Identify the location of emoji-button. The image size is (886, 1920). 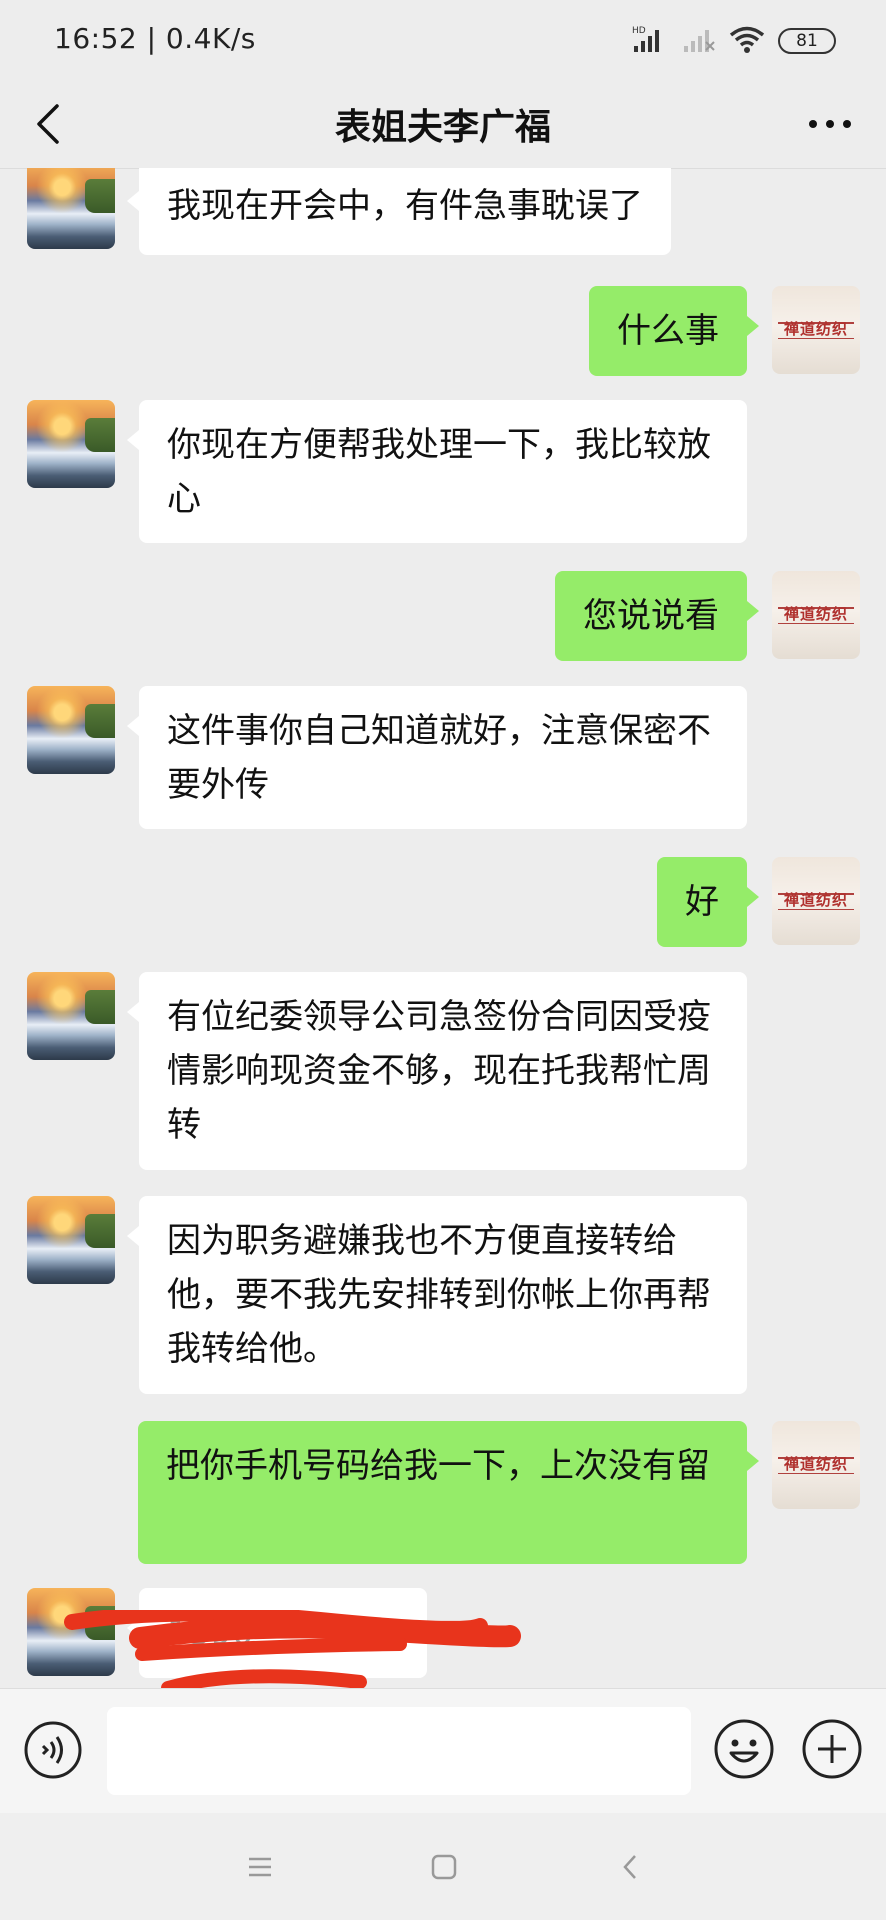
(744, 1749).